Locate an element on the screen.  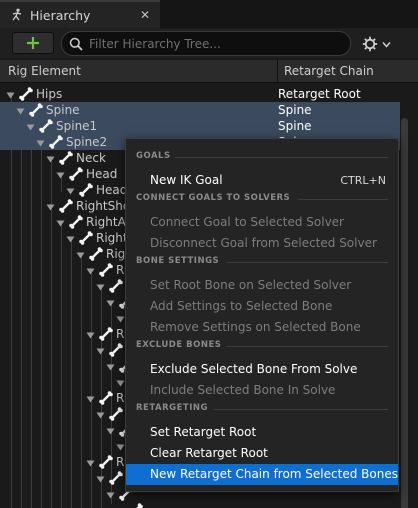
menu-item: New IK Goal CTRL+N is located at coordinates (262, 180).